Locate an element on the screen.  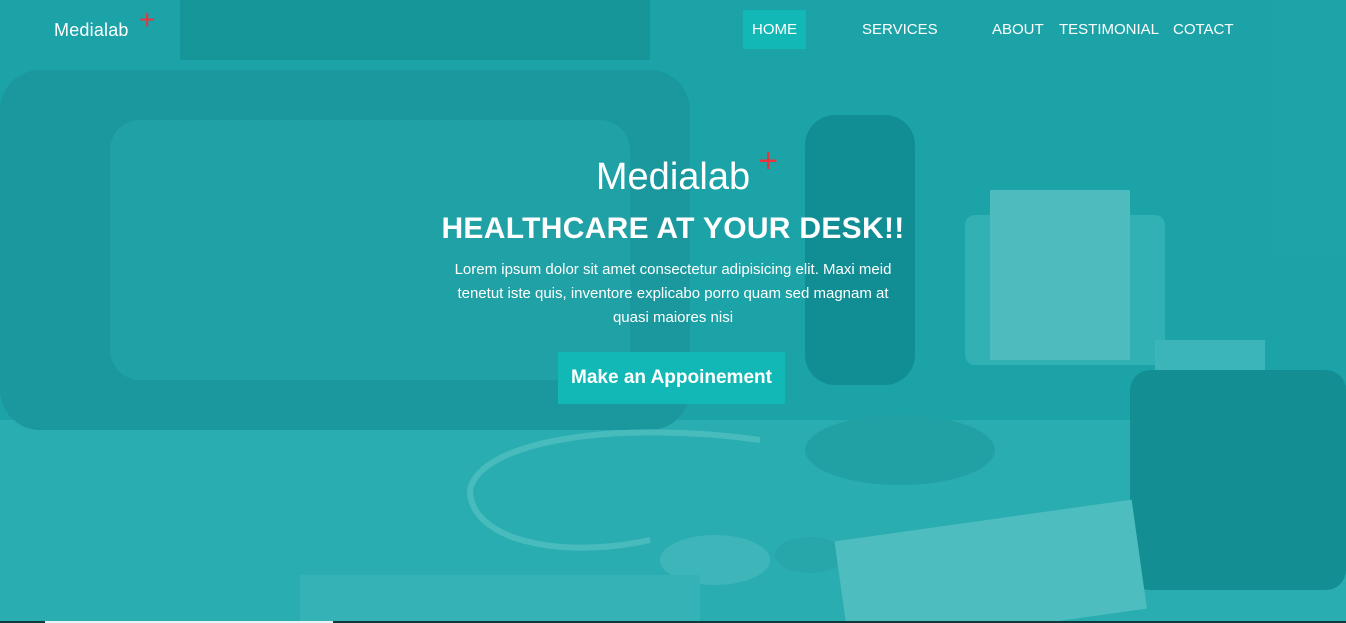
hero-brand: Medialab + is located at coordinates (673, 171).